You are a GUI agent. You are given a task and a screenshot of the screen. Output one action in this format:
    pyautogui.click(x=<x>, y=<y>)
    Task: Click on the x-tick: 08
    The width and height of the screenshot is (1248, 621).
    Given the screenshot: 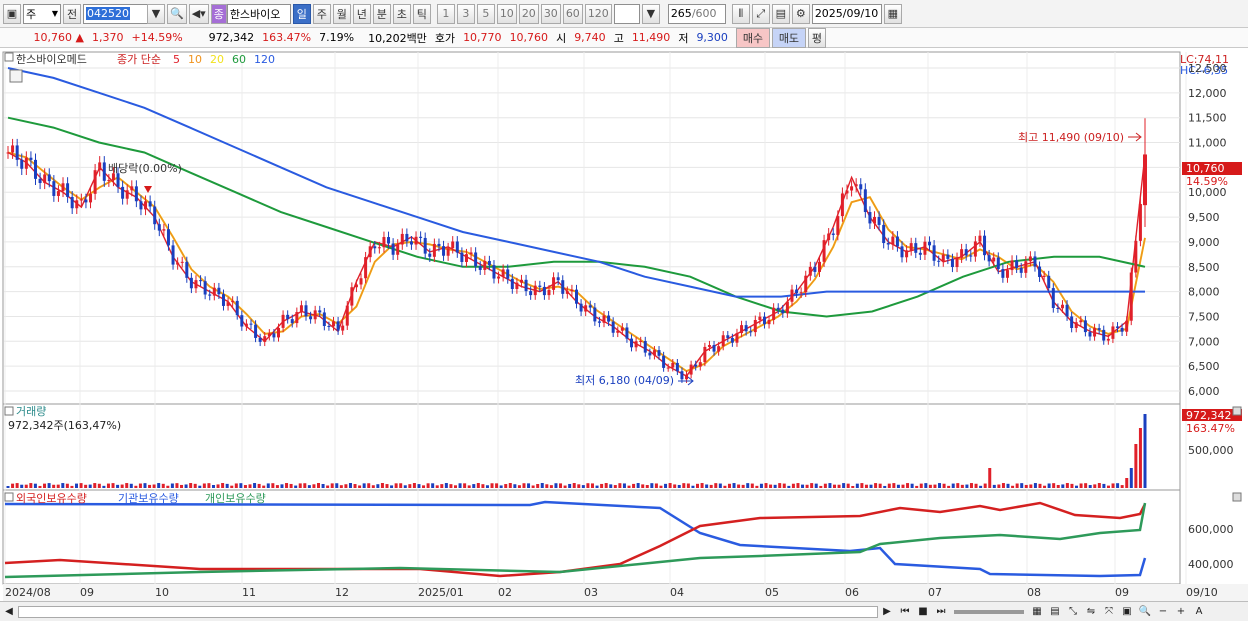 What is the action you would take?
    pyautogui.click(x=1034, y=592)
    